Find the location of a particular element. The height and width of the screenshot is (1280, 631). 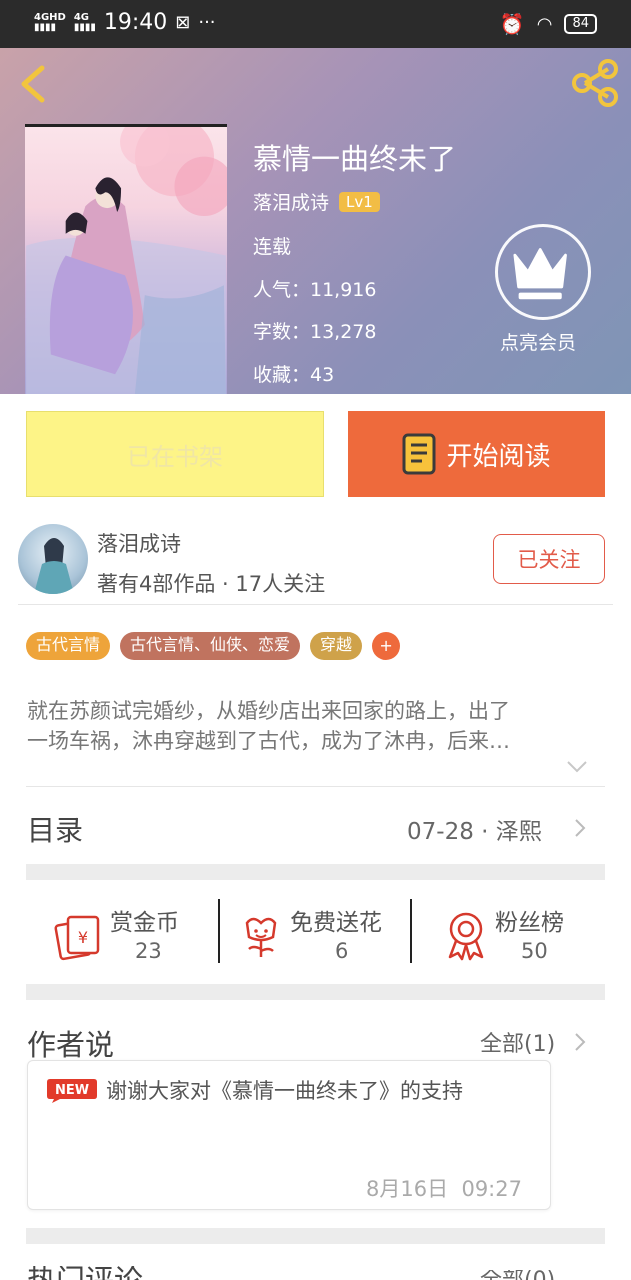

status-bar: 4GHD ▮▮▮▮ 4G ▮▮▮▮ 19:40 ⊠ ··· ⏰ ◠ 84 is located at coordinates (315, 24).